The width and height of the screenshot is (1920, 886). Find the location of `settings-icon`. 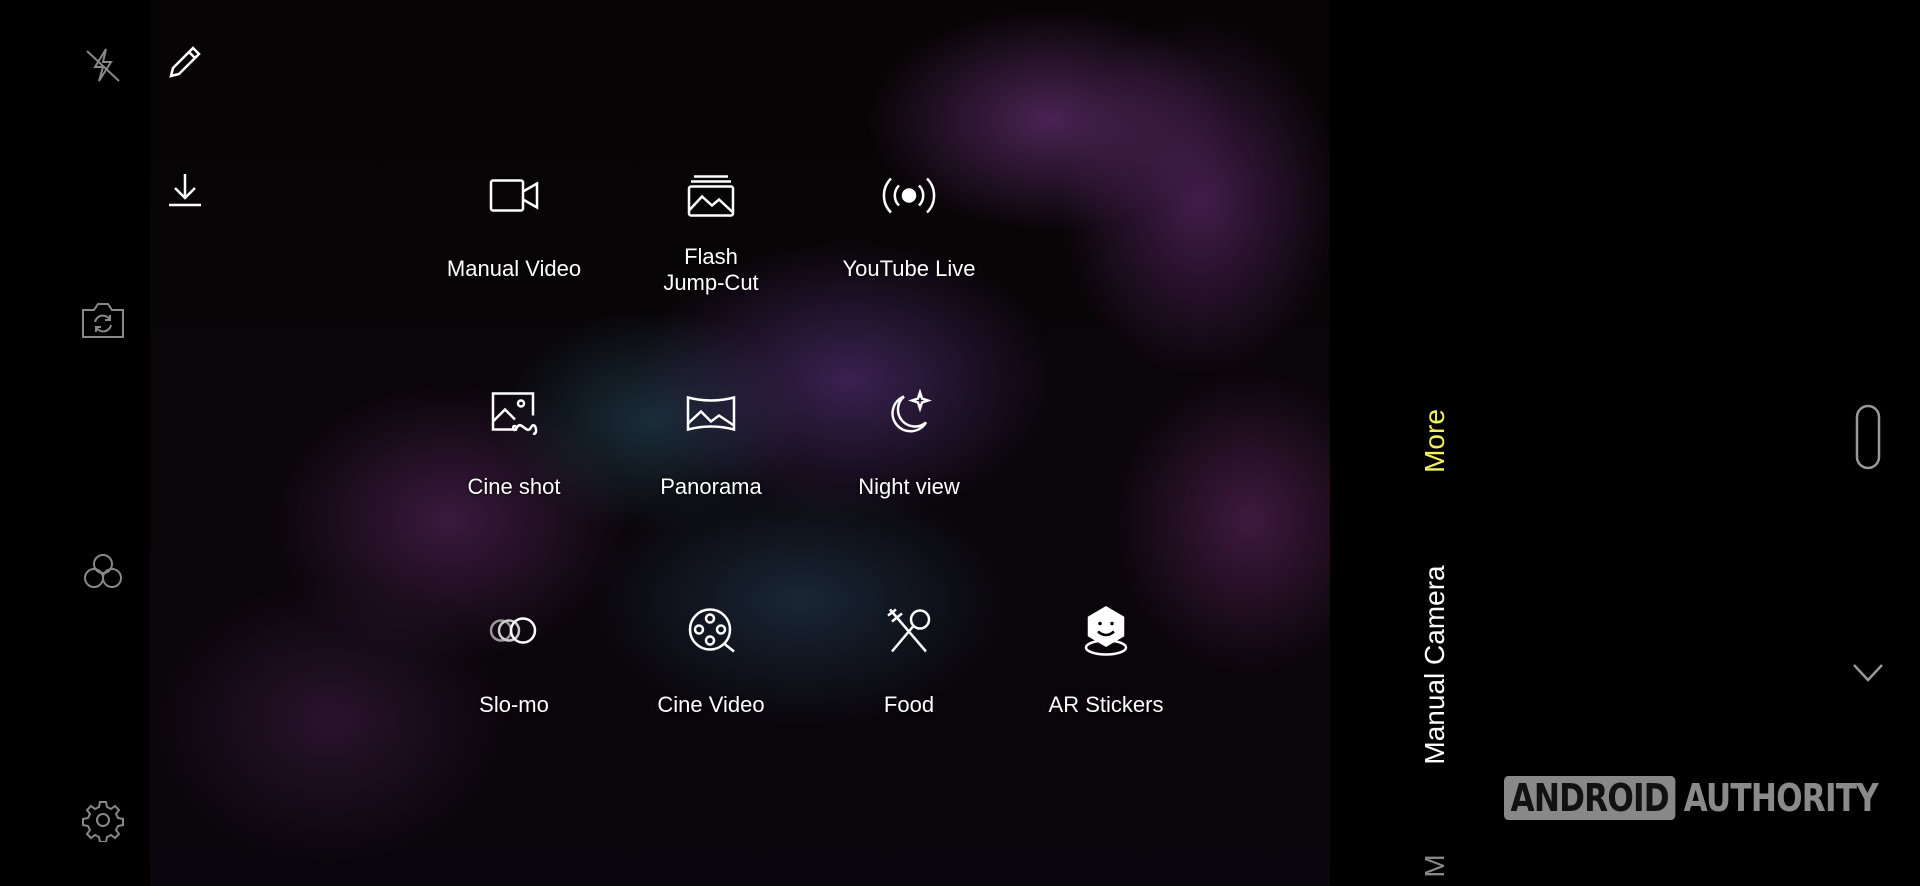

settings-icon is located at coordinates (103, 820).